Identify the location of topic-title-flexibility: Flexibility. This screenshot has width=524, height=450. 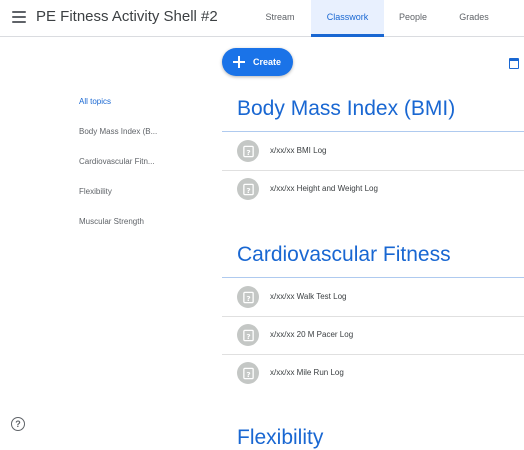
(280, 438).